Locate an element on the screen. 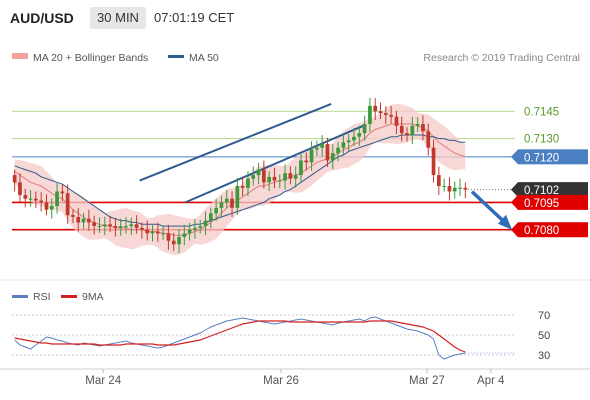 The image size is (590, 400). x-tick-label: Mar 27 is located at coordinates (427, 381).